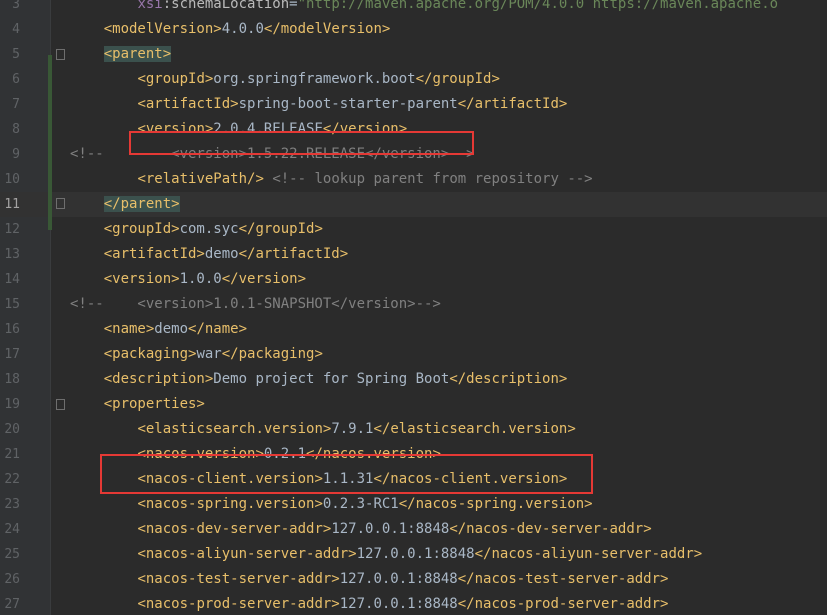  Describe the element at coordinates (60, 203) in the screenshot. I see `fold-close-icon` at that location.